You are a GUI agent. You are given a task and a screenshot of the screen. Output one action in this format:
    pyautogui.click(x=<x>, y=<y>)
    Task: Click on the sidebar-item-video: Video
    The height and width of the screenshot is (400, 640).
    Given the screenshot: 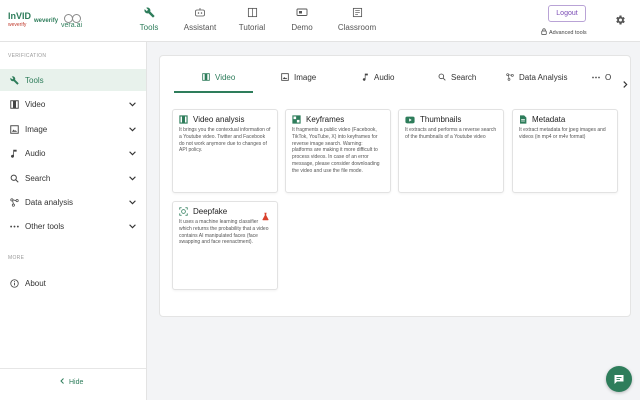 What is the action you would take?
    pyautogui.click(x=73, y=104)
    